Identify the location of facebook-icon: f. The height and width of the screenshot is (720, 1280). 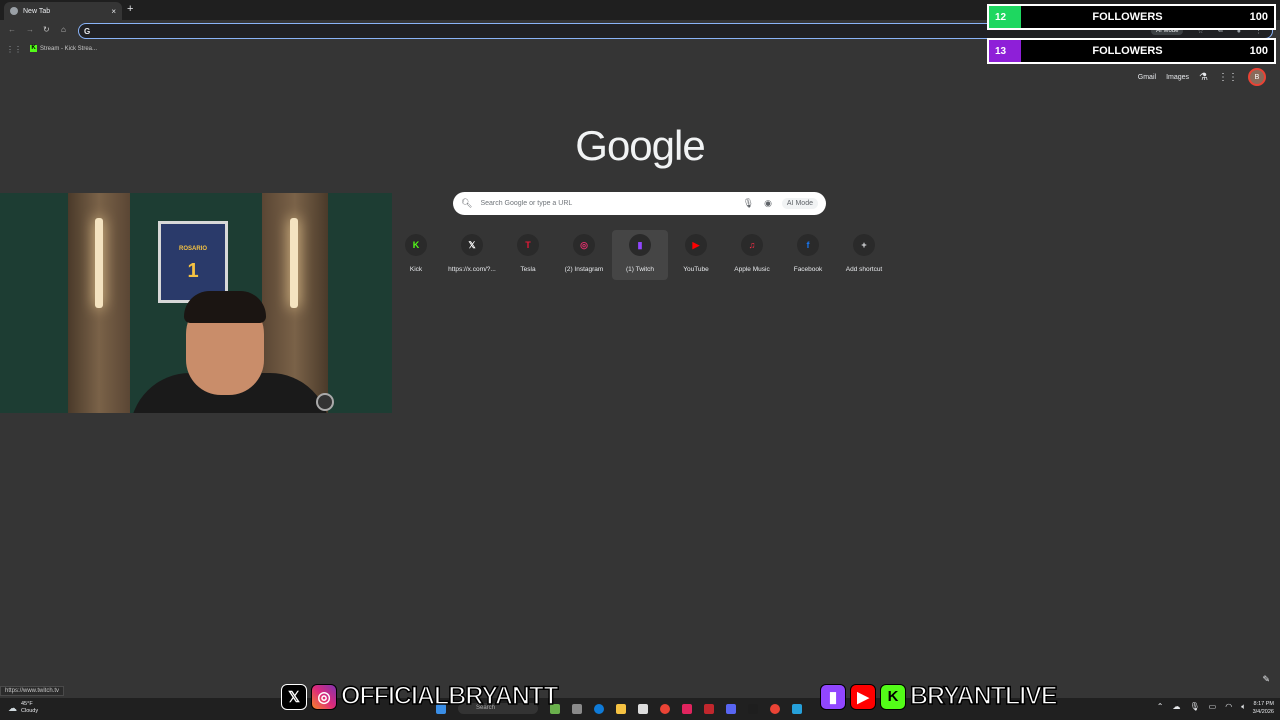
(808, 245).